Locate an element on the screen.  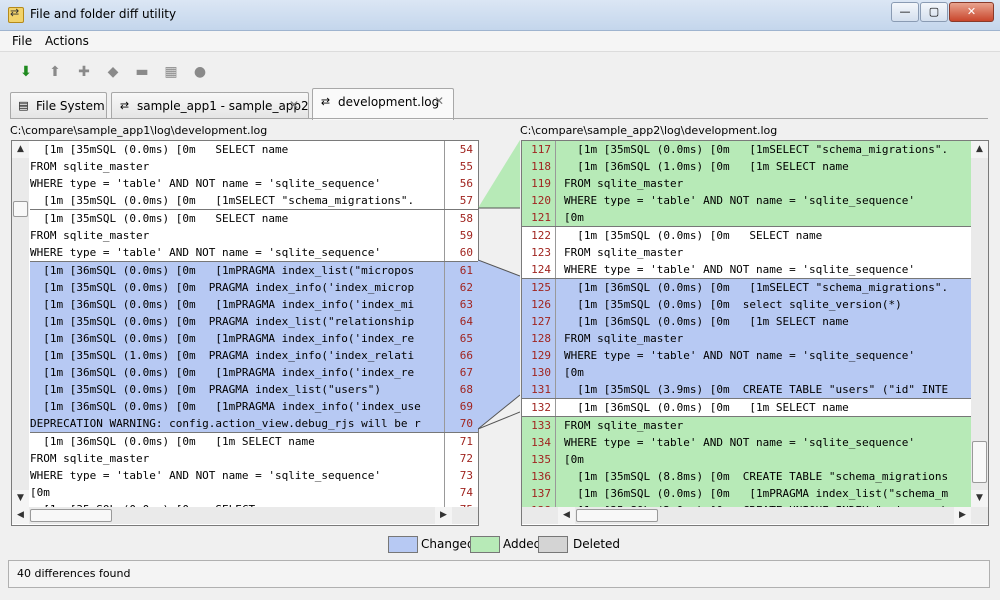
window-title: File and folder diff utility is located at coordinates (103, 14).